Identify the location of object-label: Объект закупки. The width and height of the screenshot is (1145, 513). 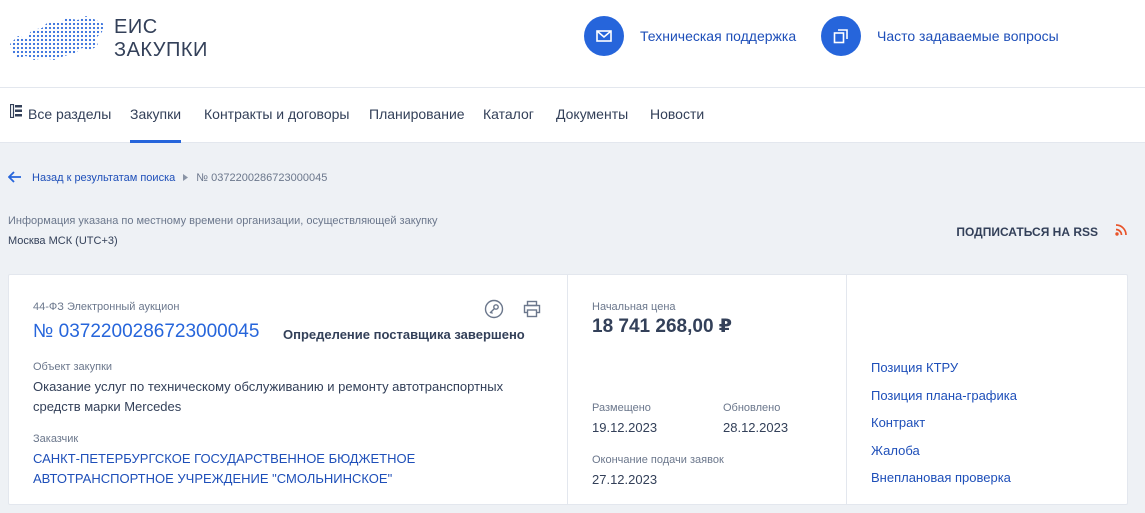
(73, 367).